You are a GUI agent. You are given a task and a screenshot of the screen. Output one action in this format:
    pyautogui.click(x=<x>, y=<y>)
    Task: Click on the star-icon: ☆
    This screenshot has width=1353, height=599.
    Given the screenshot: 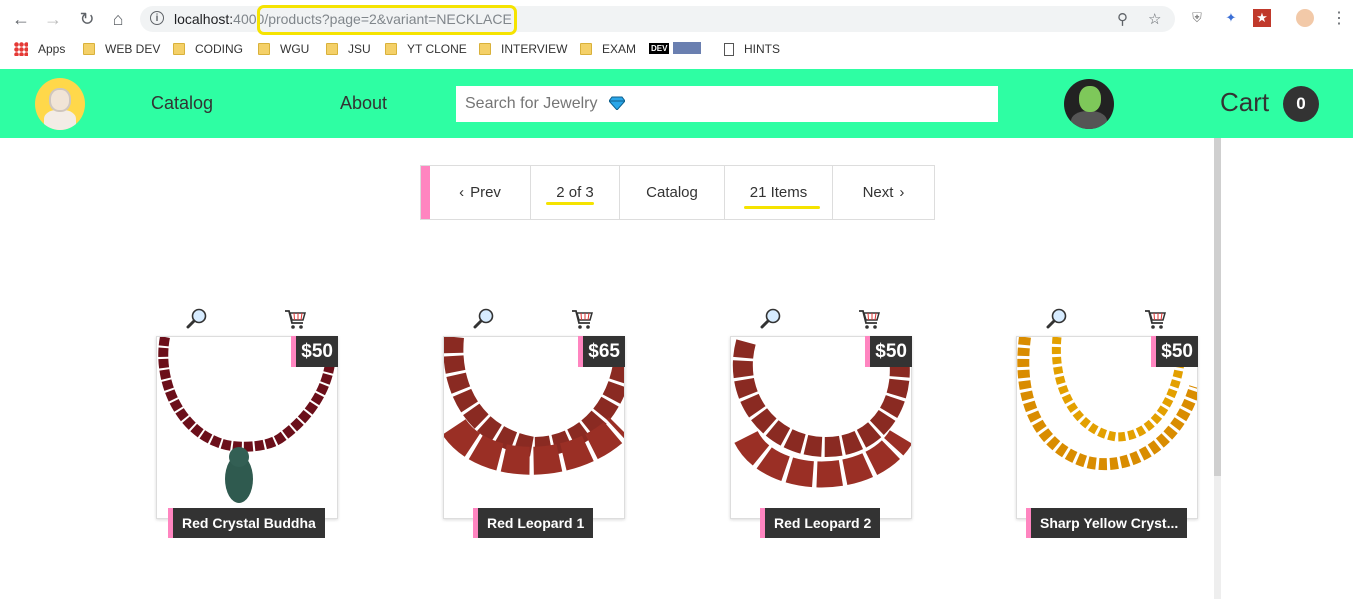 What is the action you would take?
    pyautogui.click(x=1154, y=19)
    